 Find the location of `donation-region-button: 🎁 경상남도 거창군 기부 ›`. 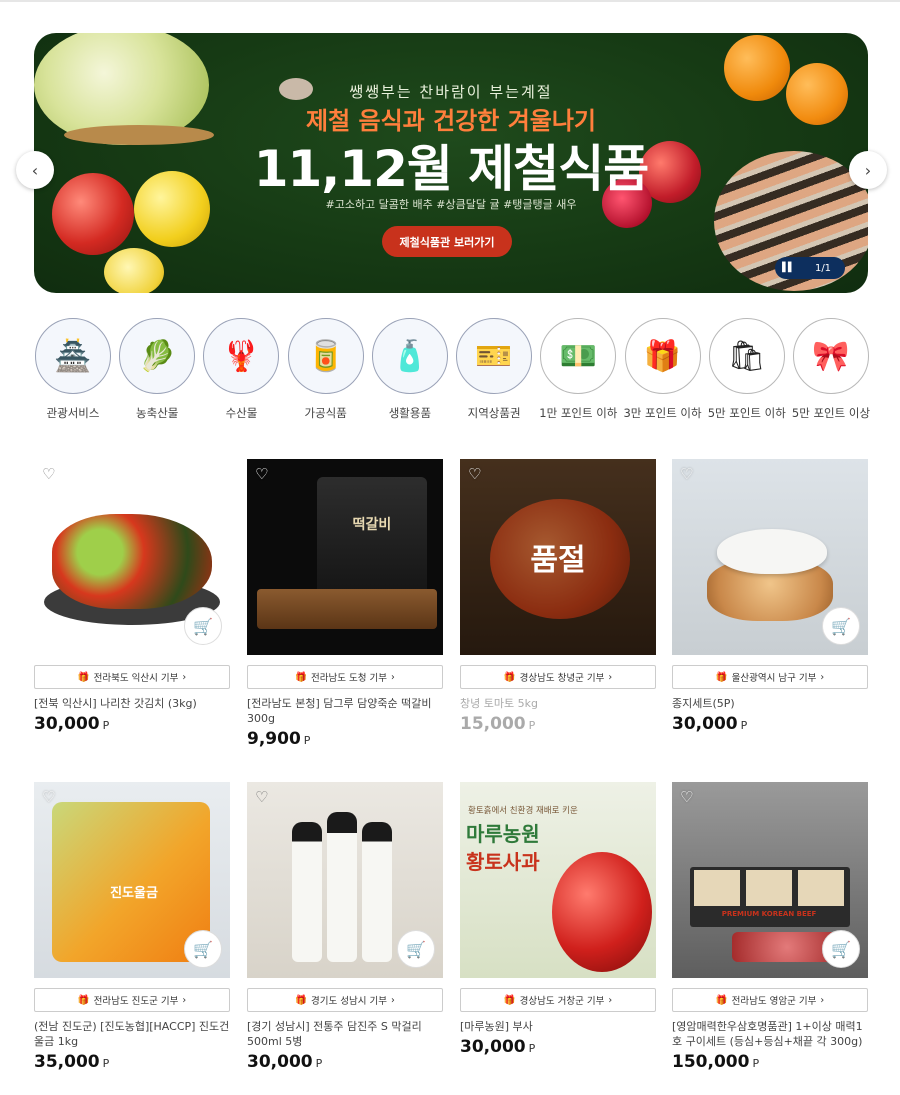

donation-region-button: 🎁 경상남도 거창군 기부 › is located at coordinates (558, 1000).